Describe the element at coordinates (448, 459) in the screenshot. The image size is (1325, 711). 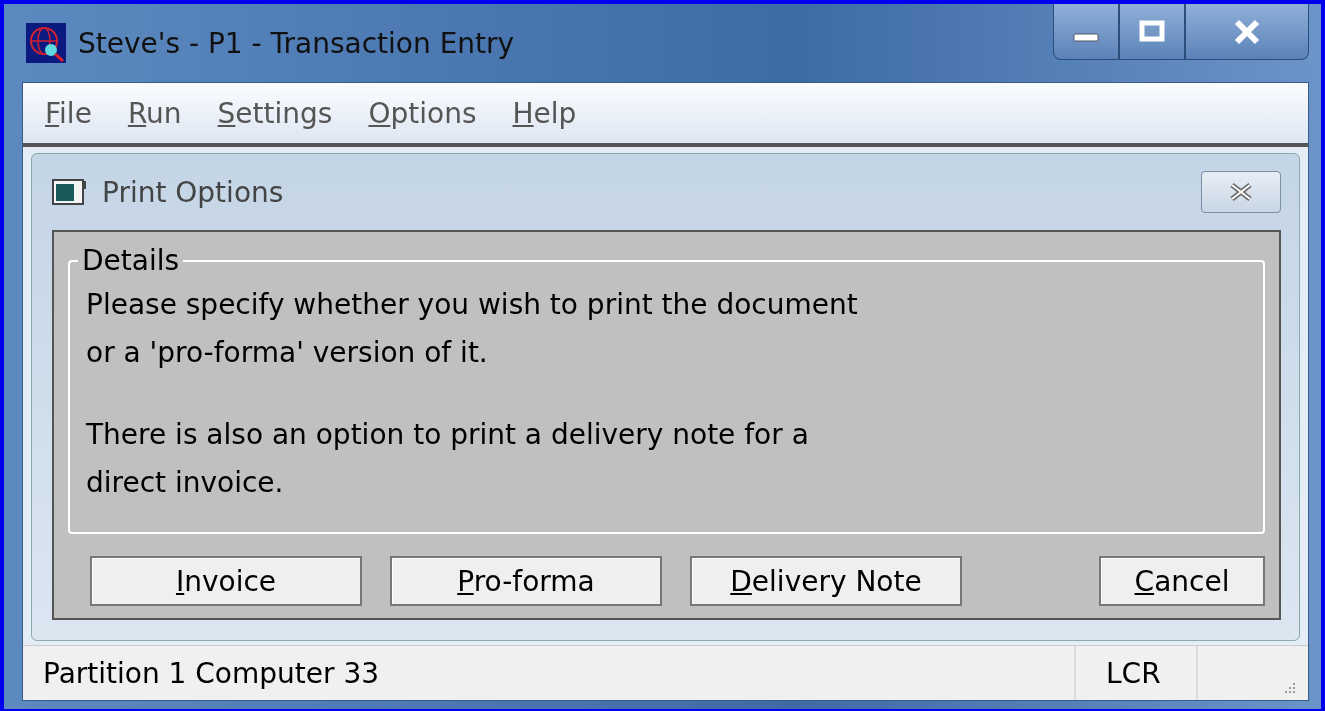
I see `description-text: There is also an option to print a delivery note for a direct invoice.` at that location.